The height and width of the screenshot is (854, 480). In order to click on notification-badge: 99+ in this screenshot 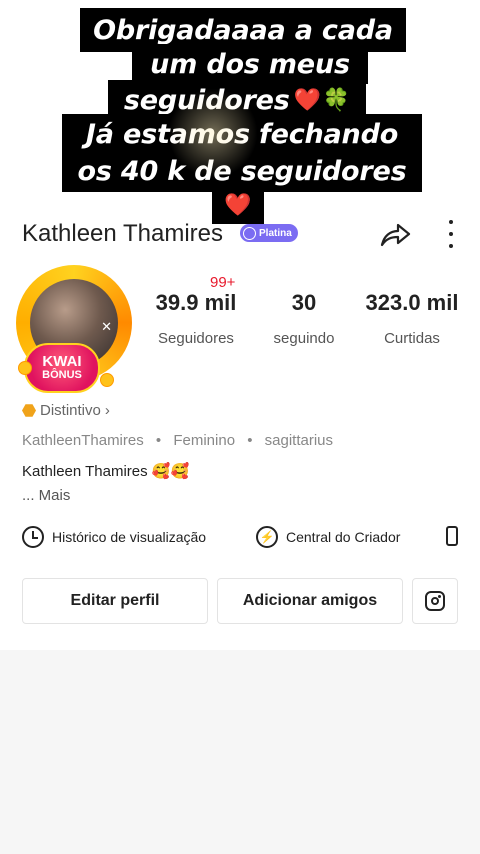, I will do `click(223, 282)`.